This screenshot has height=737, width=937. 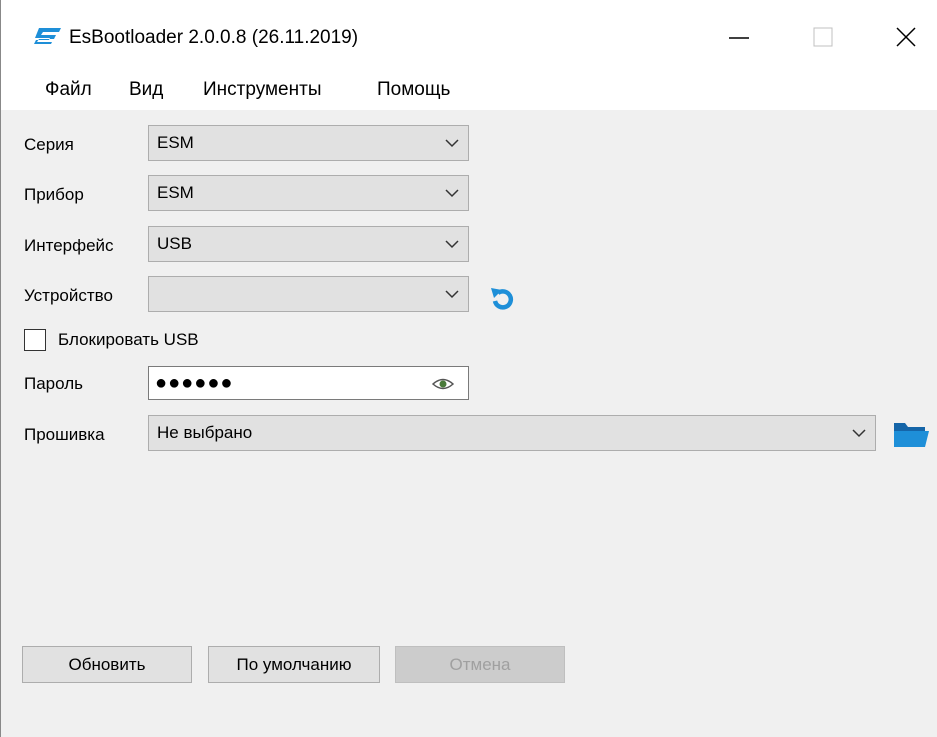 I want to click on folder-icon, so click(x=912, y=434).